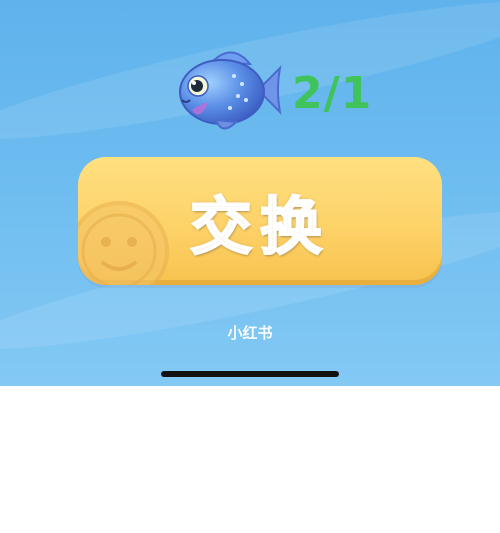 This screenshot has width=500, height=533. Describe the element at coordinates (250, 374) in the screenshot. I see `home-indicator` at that location.